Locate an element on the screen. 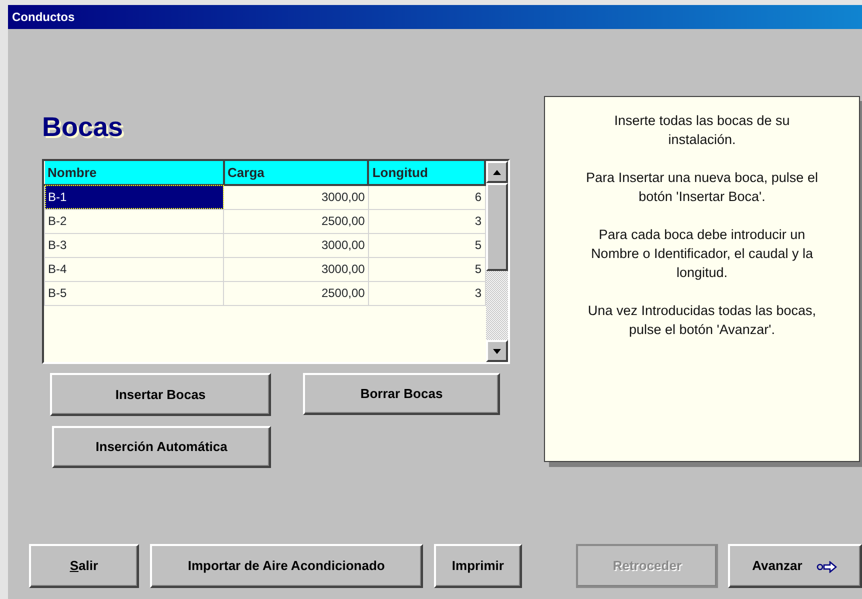  table-cell: 6 is located at coordinates (426, 197).